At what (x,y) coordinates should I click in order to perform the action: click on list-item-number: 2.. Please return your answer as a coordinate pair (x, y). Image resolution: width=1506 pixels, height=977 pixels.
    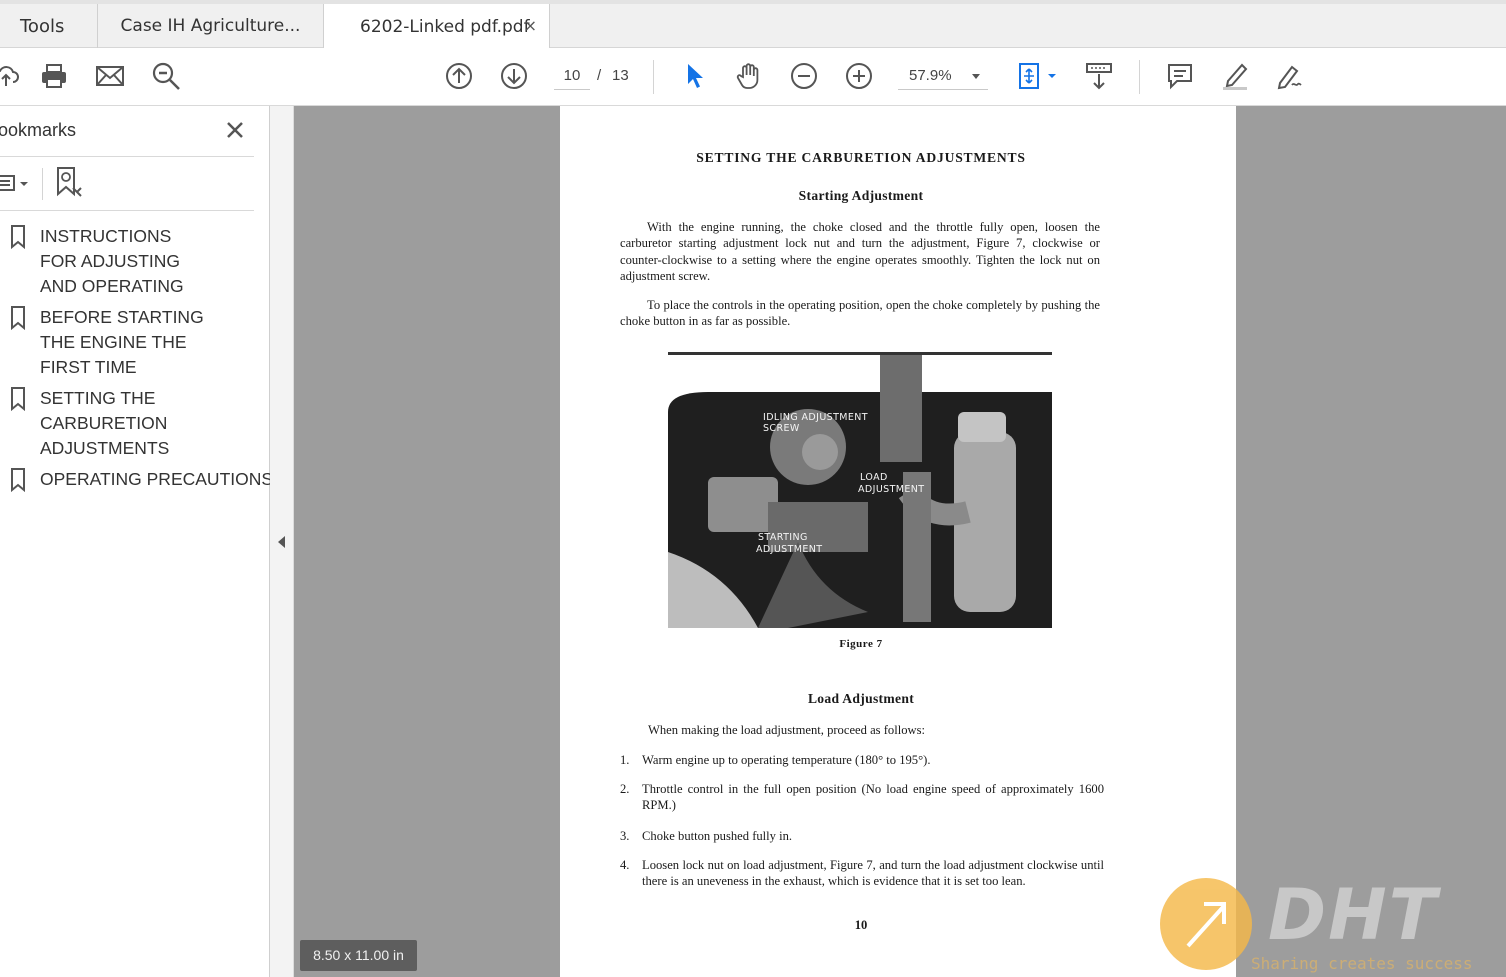
    Looking at the image, I should click on (625, 789).